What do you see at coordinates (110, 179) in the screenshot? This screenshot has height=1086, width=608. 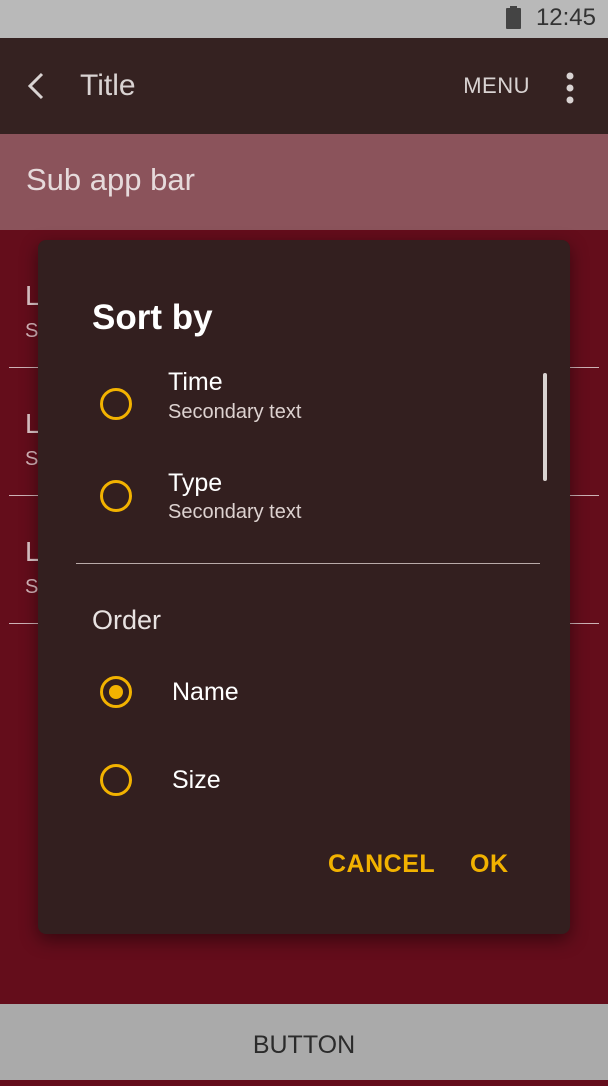 I see `sub-app-bar-title: Sub app bar` at bounding box center [110, 179].